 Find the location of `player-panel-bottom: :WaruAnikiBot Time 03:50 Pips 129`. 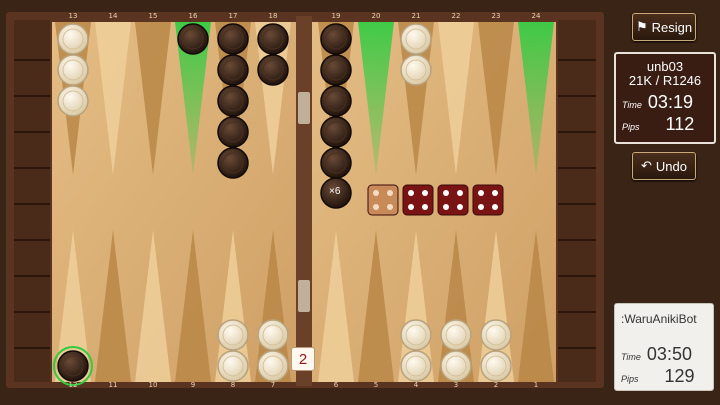

player-panel-bottom: :WaruAnikiBot Time 03:50 Pips 129 is located at coordinates (664, 347).